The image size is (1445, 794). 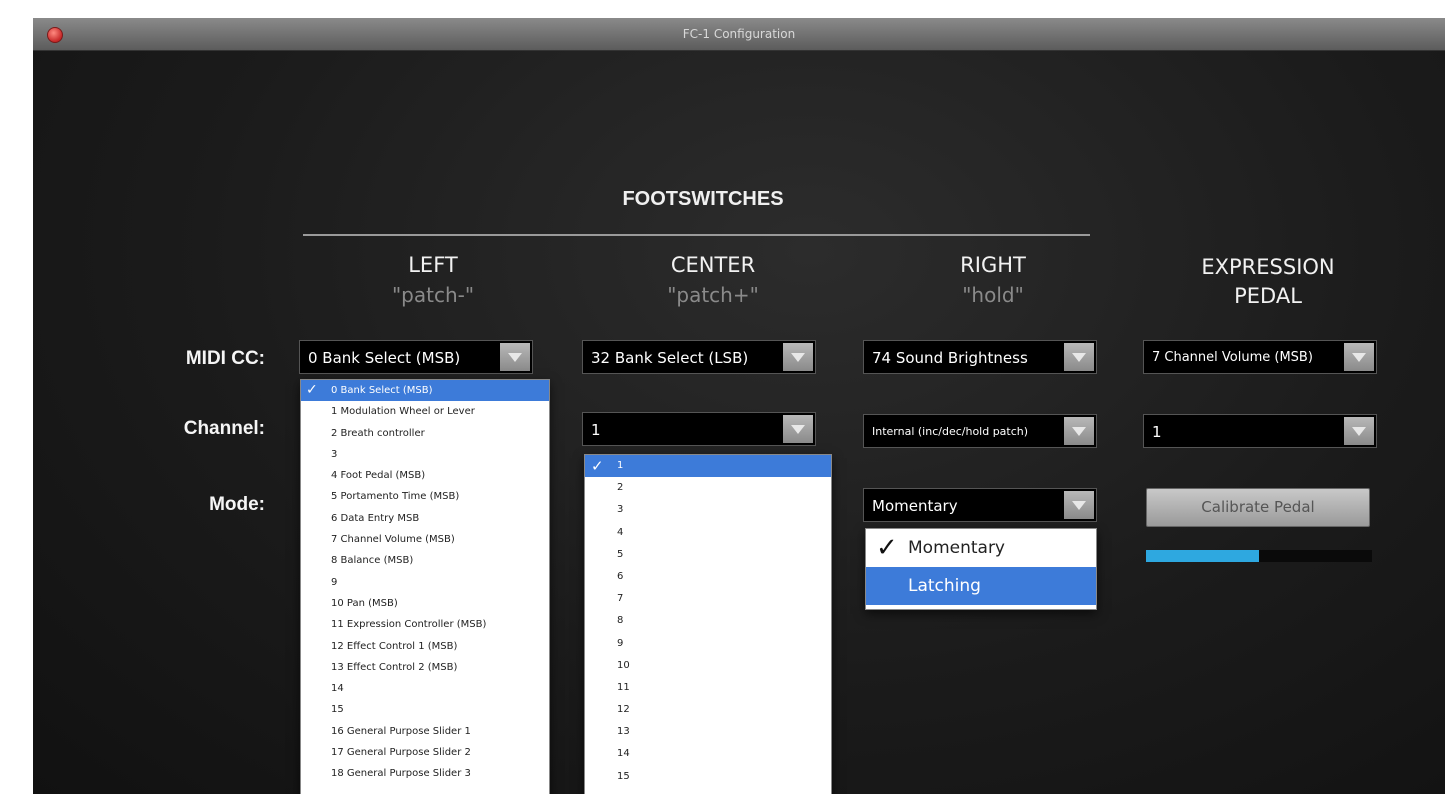 I want to click on dropdown-option-label: 1 Modulation Wheel or Lever, so click(x=403, y=412).